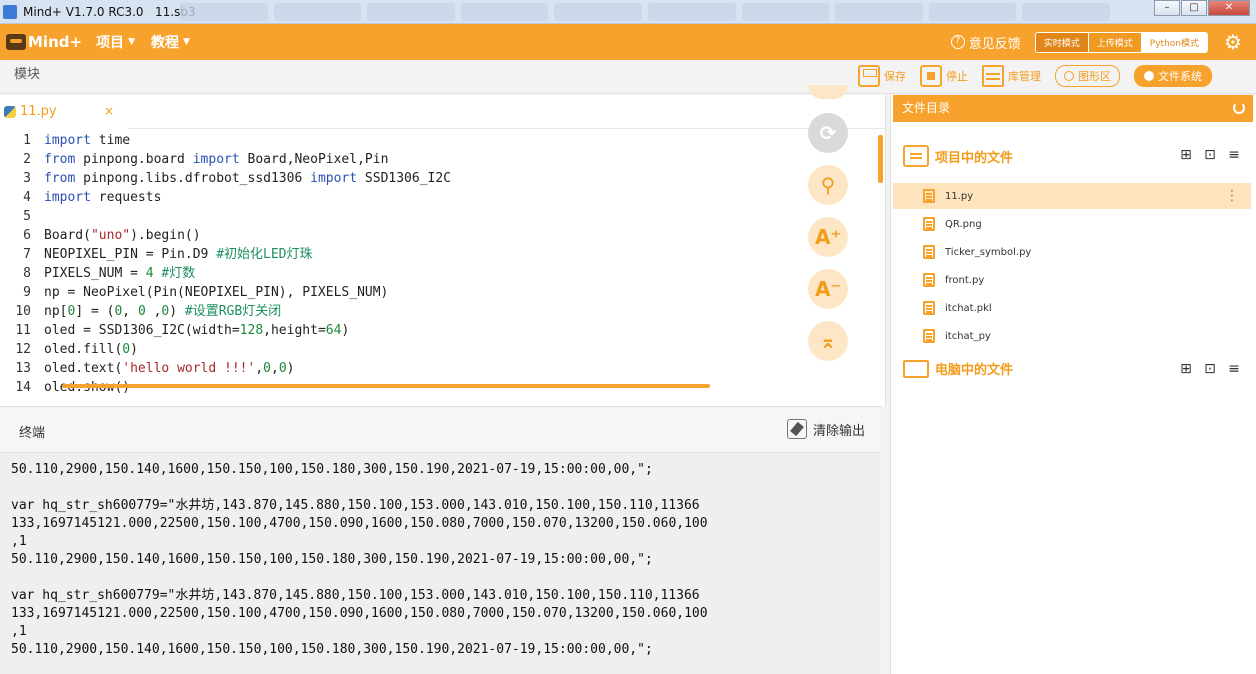  I want to click on window-title: Mind+ V1.7.0 RC3.0 11.sb3, so click(109, 11).